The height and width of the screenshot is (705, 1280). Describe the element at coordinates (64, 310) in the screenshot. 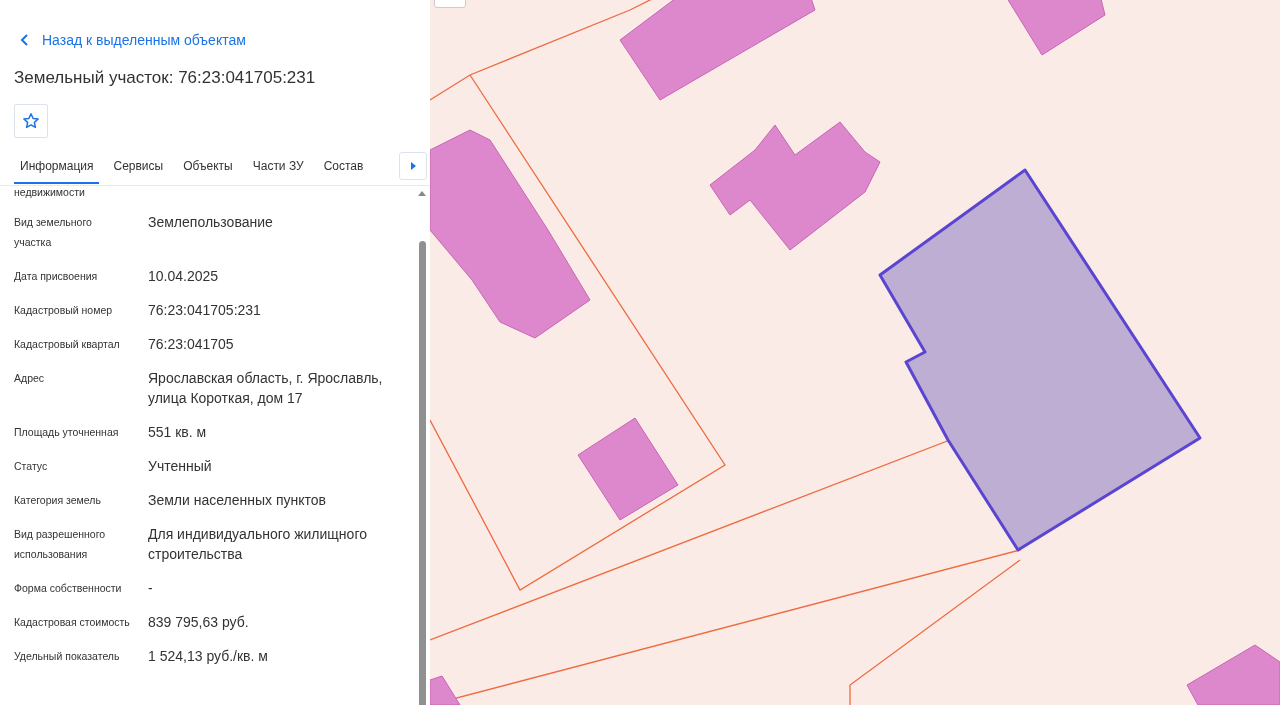

I see `property-label: Кадастровый номер` at that location.